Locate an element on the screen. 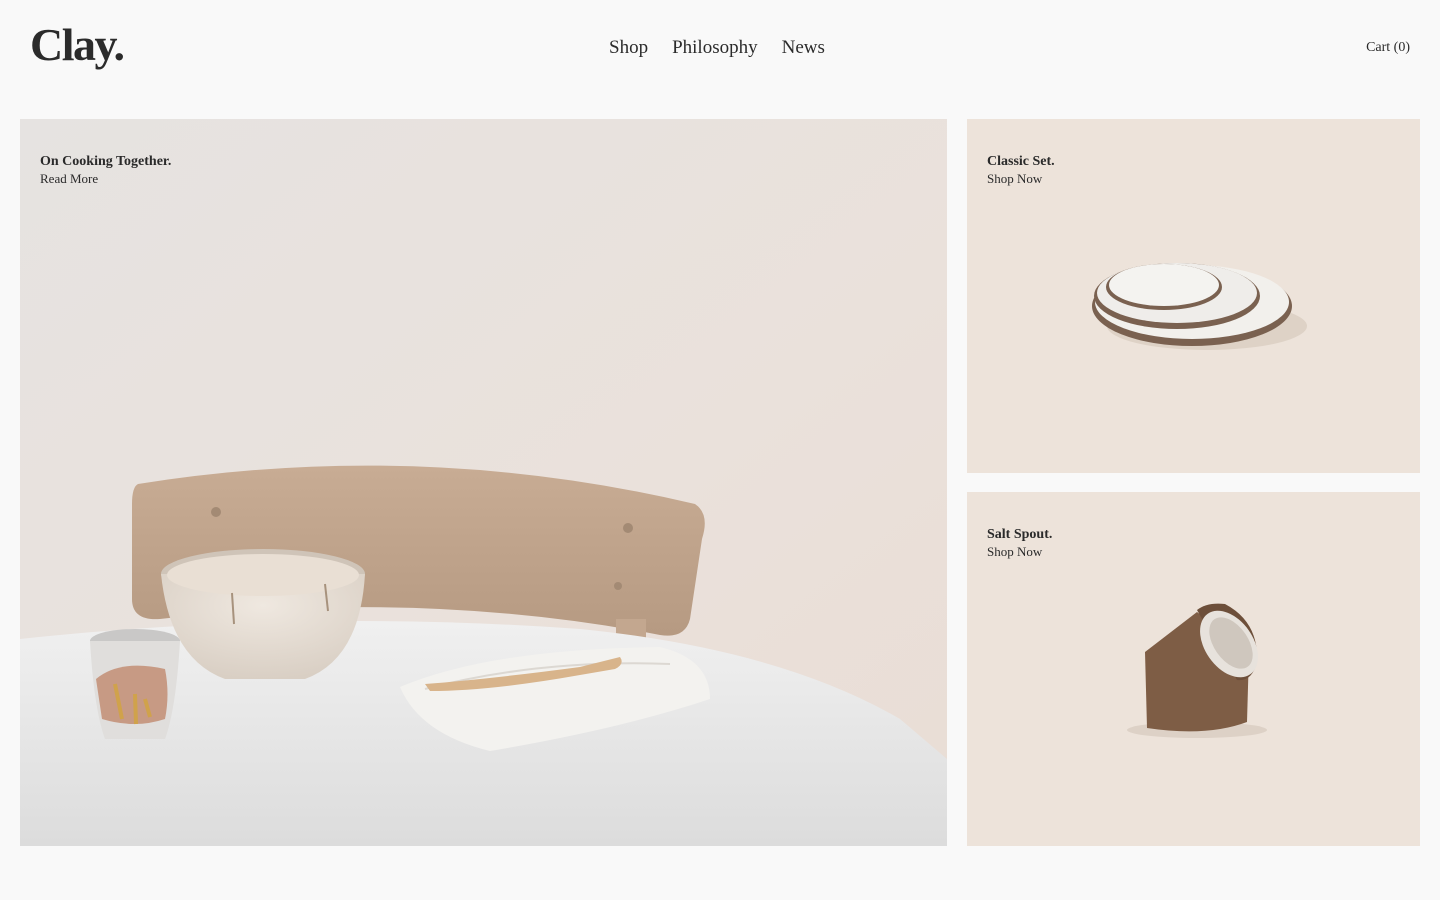 The width and height of the screenshot is (1440, 900). classic-set-title: Classic Set. is located at coordinates (1021, 161).